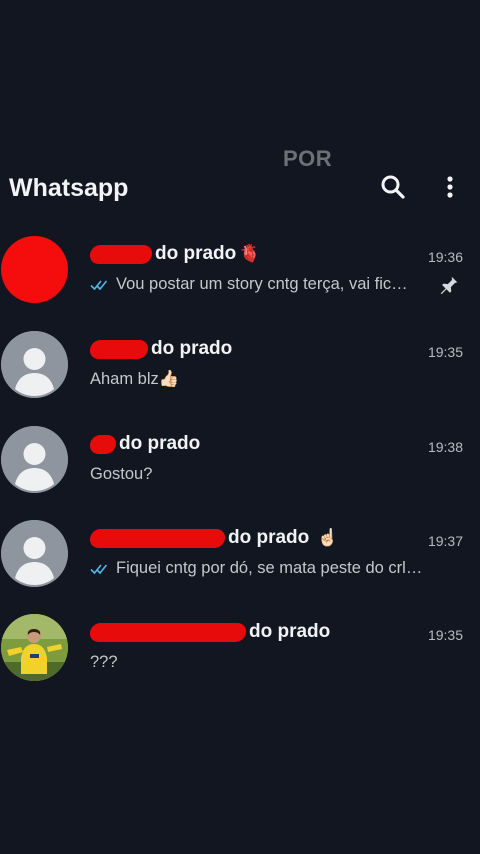 The height and width of the screenshot is (854, 480). I want to click on chat-name: do prado ☝🏻, so click(214, 538).